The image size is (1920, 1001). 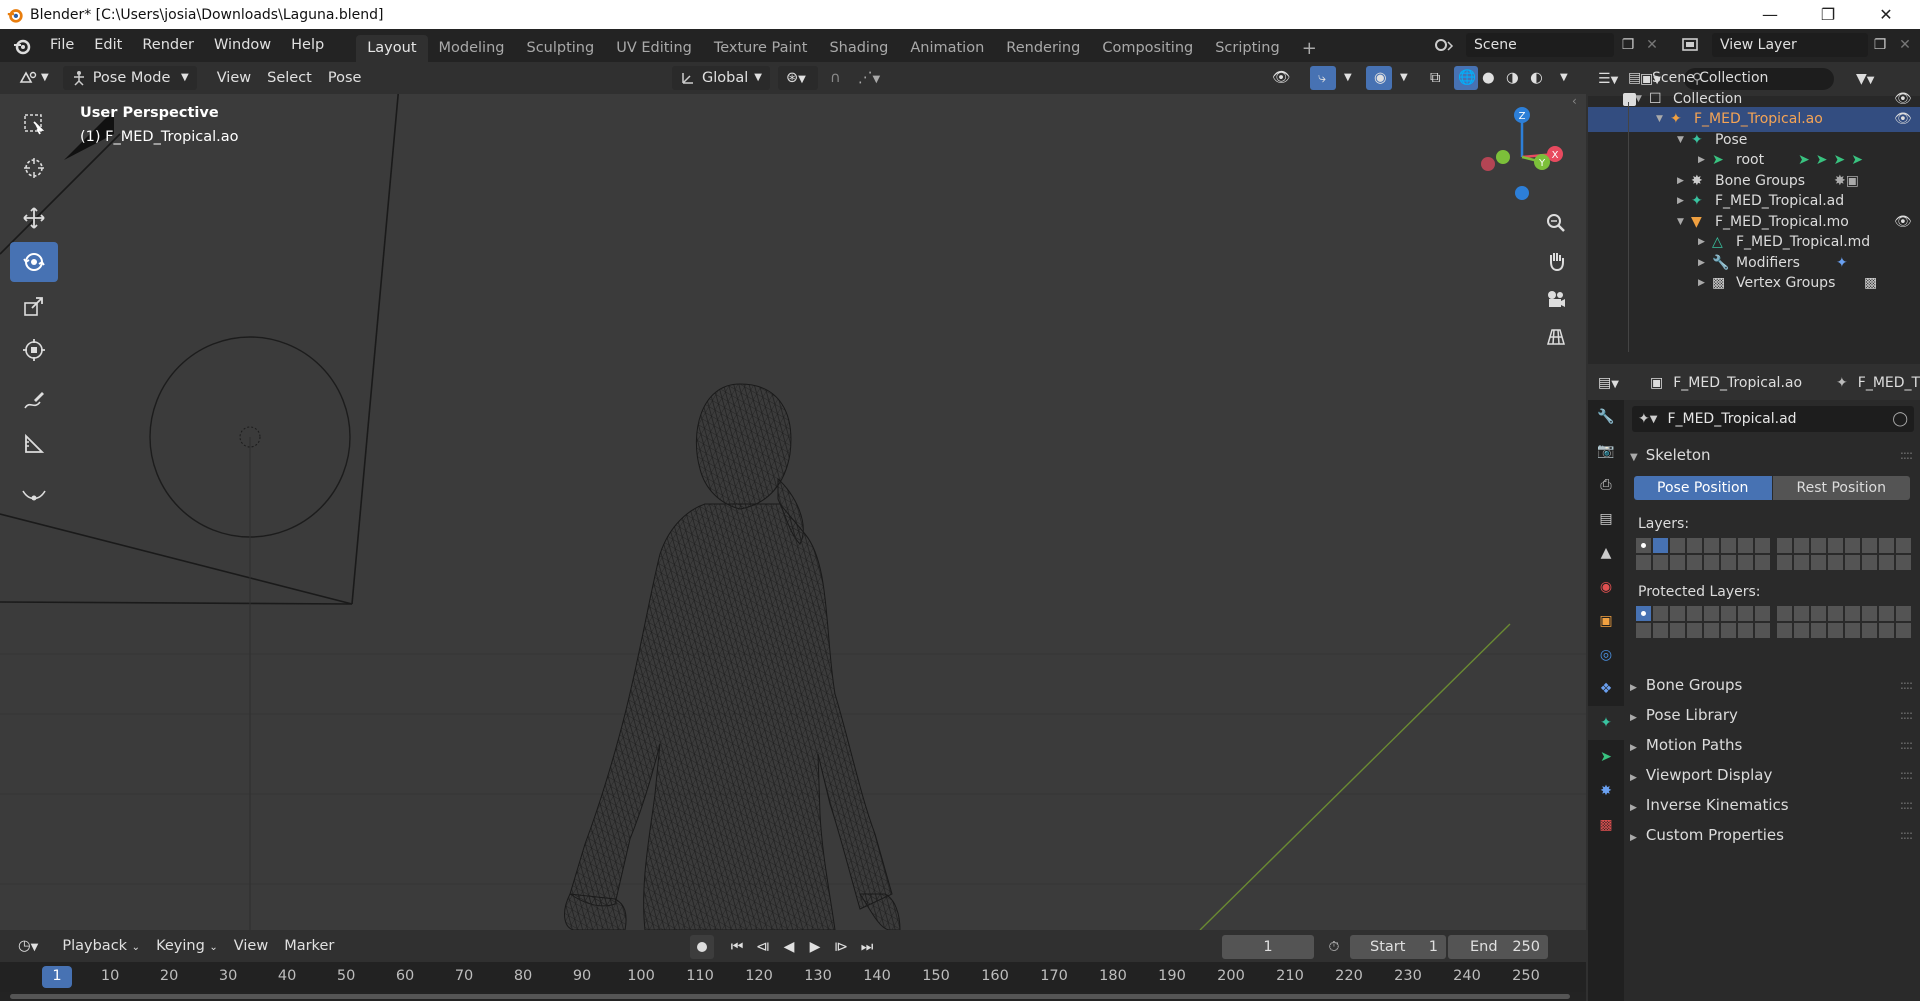 What do you see at coordinates (1284, 87) in the screenshot?
I see `object-visibility-dropdown: 👁▼` at bounding box center [1284, 87].